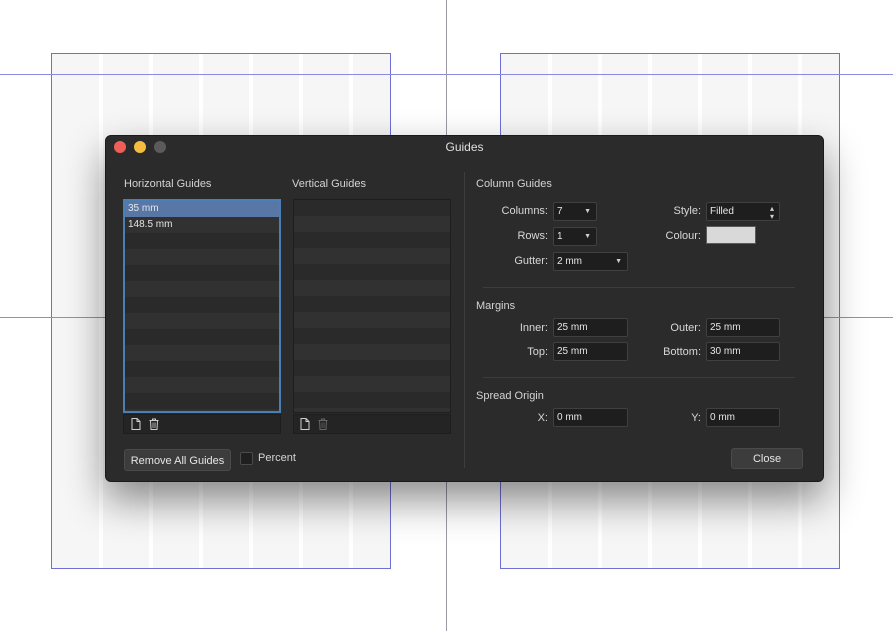 Image resolution: width=893 pixels, height=631 pixels. Describe the element at coordinates (685, 328) in the screenshot. I see `outer-label: Outer:` at that location.